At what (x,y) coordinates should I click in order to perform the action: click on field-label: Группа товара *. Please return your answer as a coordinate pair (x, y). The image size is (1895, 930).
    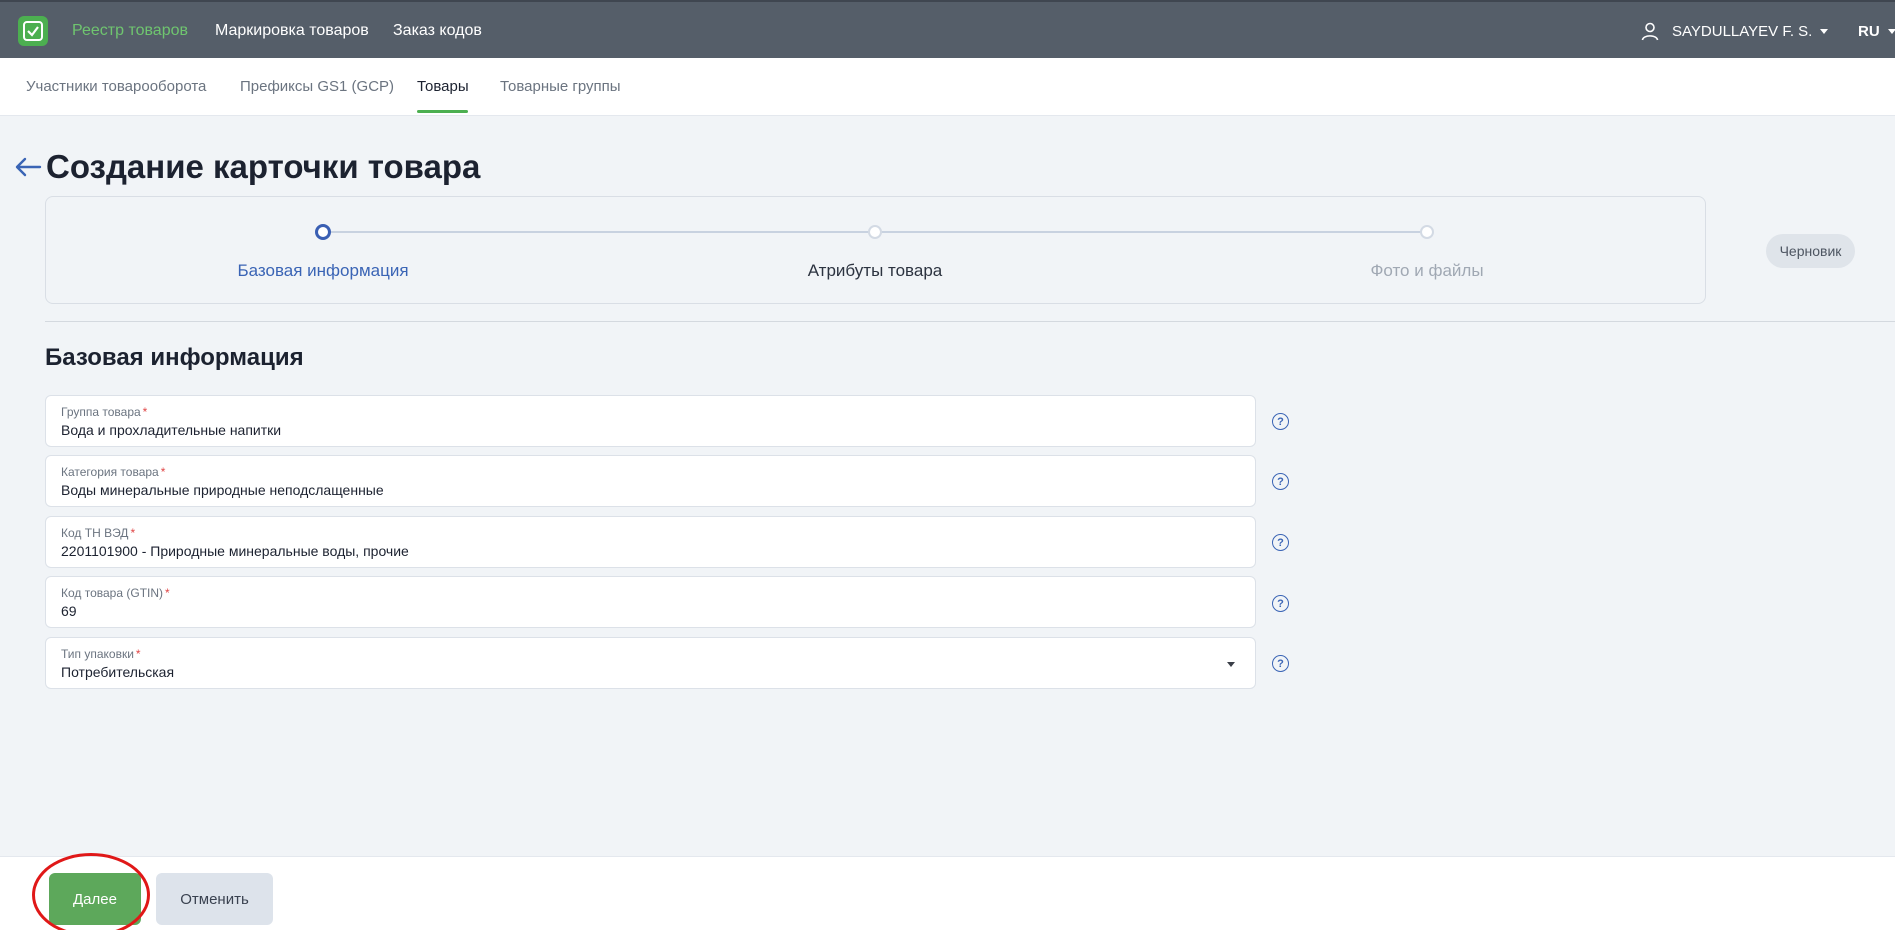
    Looking at the image, I should click on (104, 412).